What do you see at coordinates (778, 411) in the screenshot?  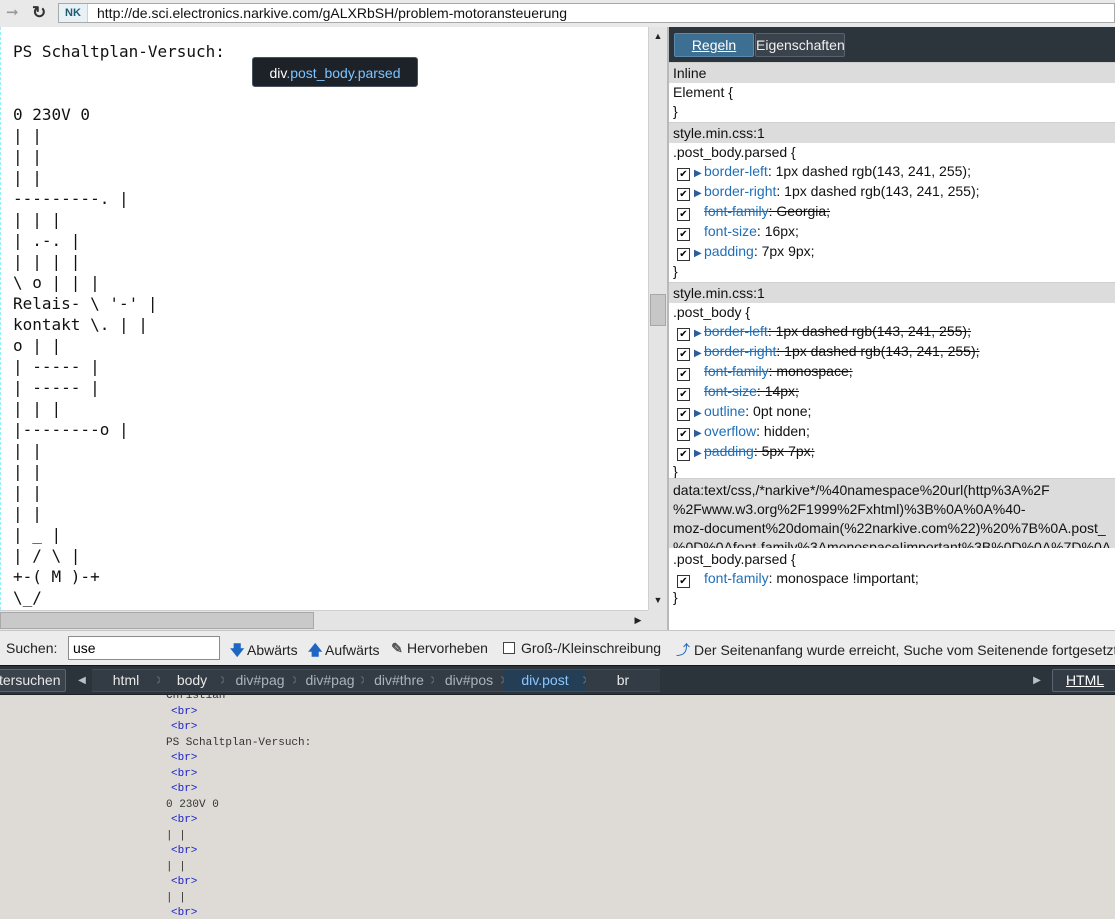 I see `property-value: : 0pt none;` at bounding box center [778, 411].